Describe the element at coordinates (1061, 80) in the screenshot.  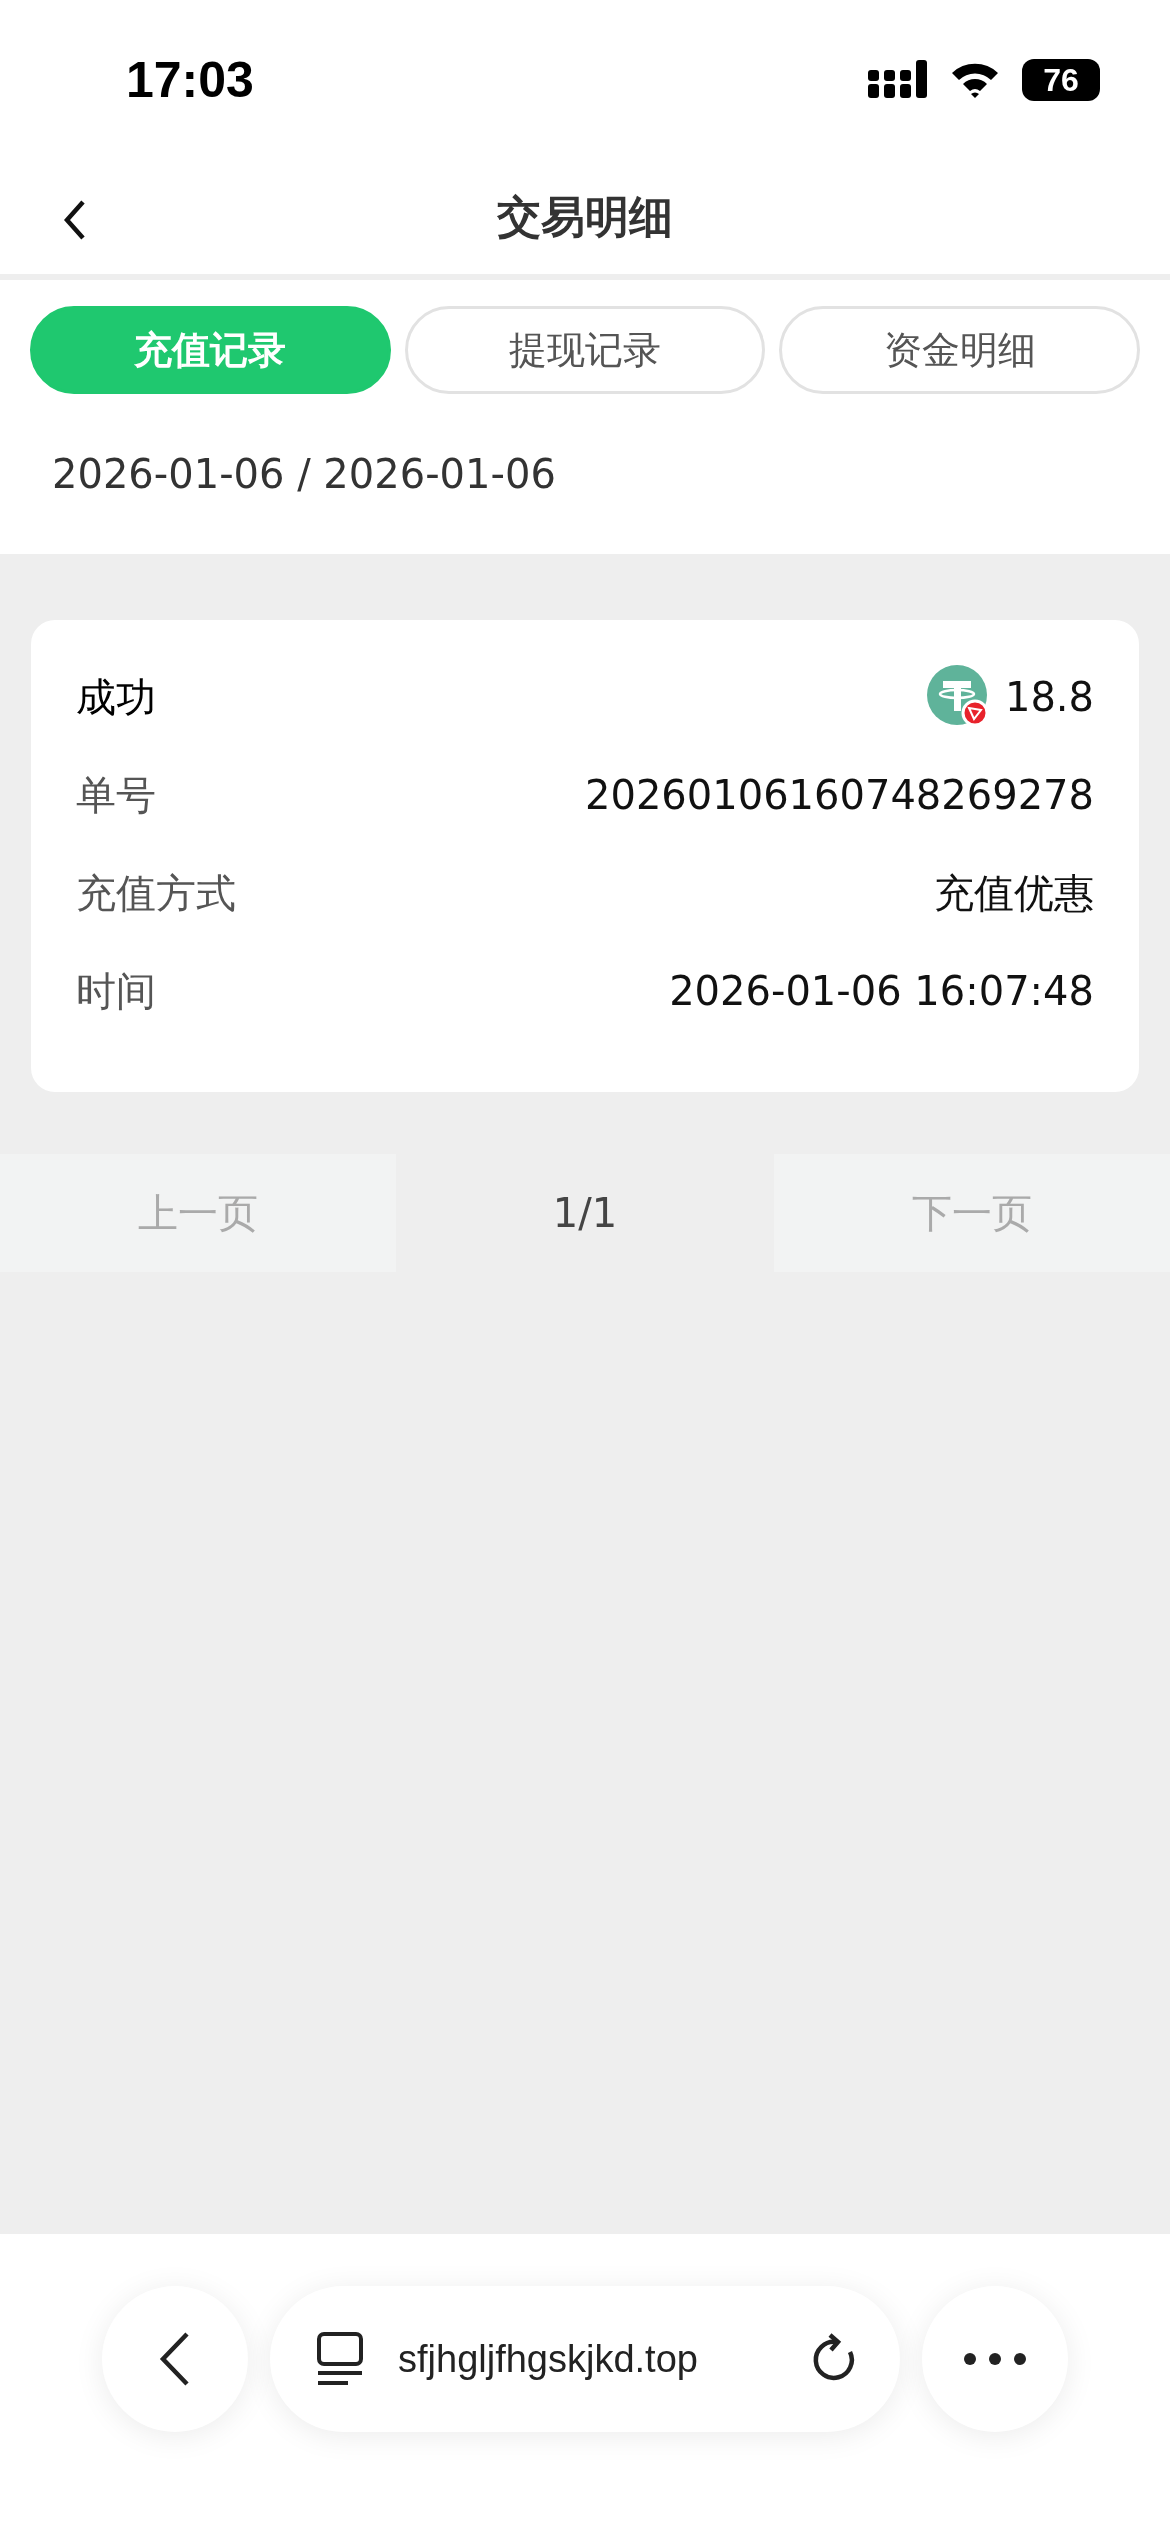
I see `battery-level: 76` at that location.